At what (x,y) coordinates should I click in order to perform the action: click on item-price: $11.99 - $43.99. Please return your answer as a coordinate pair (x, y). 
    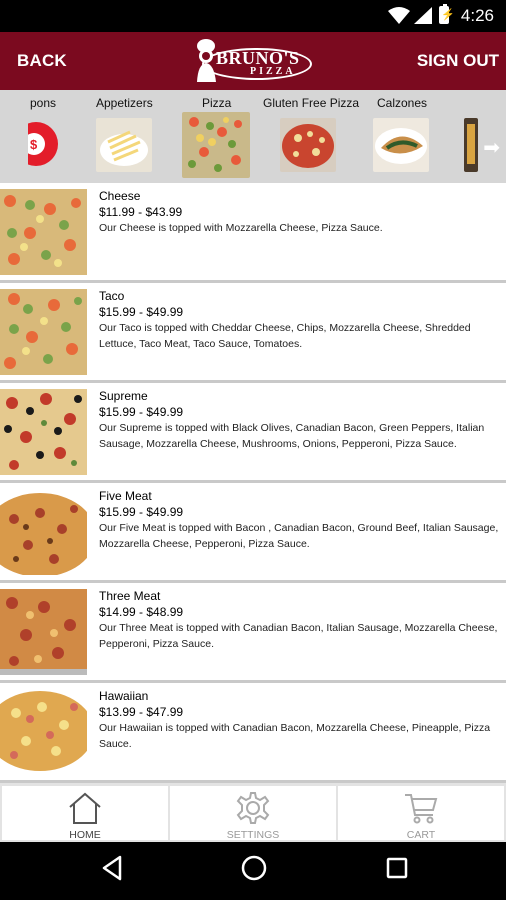
    Looking at the image, I should click on (141, 212).